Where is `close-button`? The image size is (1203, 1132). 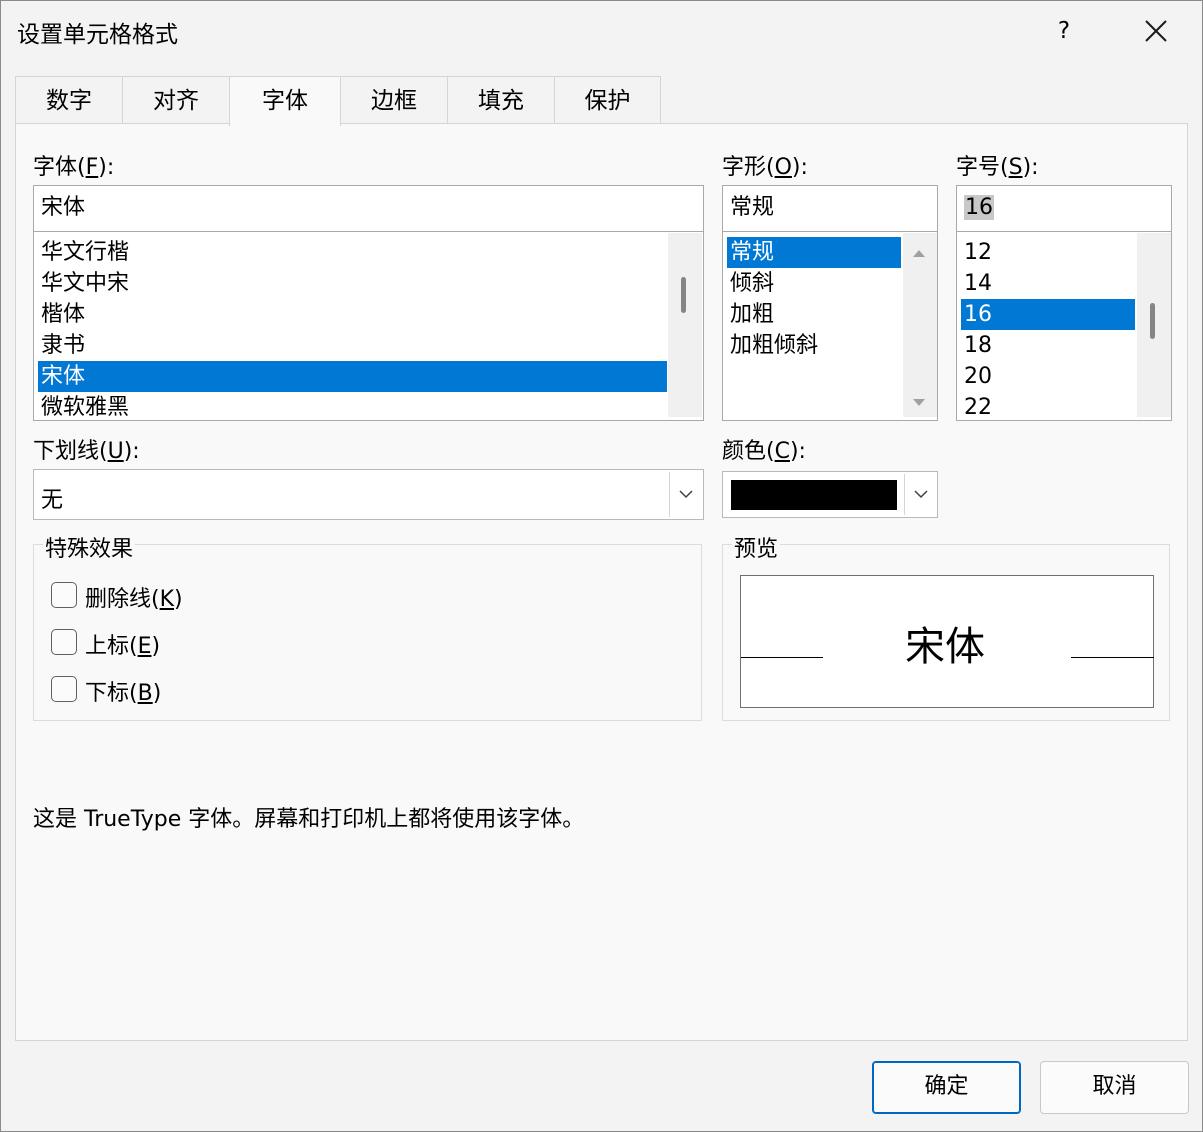
close-button is located at coordinates (1156, 31).